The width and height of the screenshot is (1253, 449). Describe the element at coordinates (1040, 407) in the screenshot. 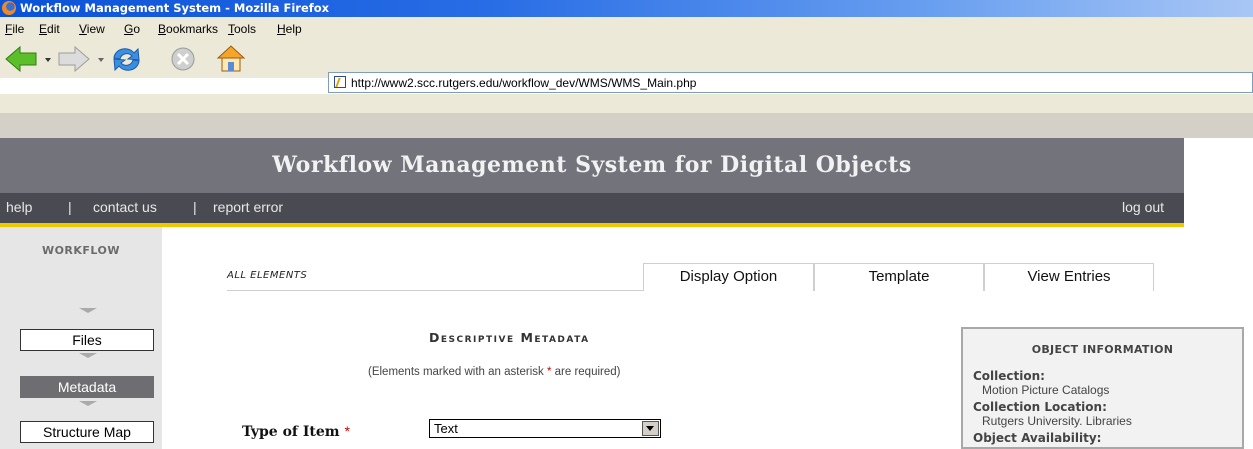

I see `collection-location-key: Collection Location:` at that location.